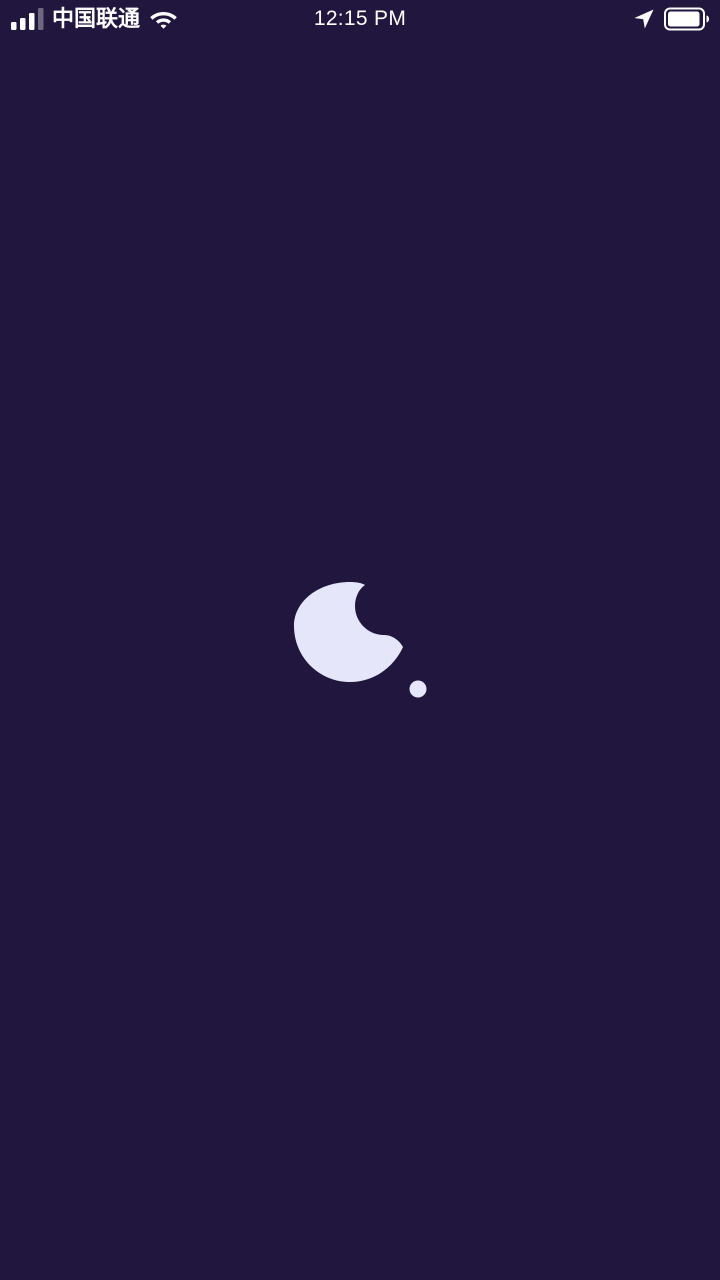 Image resolution: width=720 pixels, height=1280 pixels. Describe the element at coordinates (686, 19) in the screenshot. I see `battery-icon` at that location.